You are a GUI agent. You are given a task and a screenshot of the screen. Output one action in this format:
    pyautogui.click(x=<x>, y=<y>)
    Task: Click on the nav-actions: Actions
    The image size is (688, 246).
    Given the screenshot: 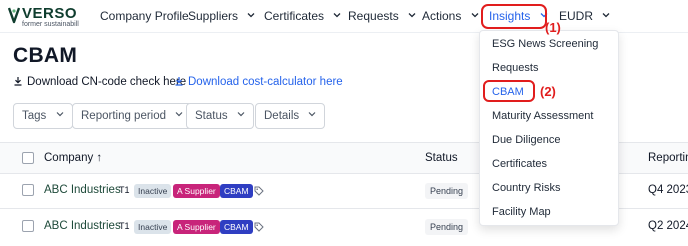 What is the action you would take?
    pyautogui.click(x=450, y=16)
    